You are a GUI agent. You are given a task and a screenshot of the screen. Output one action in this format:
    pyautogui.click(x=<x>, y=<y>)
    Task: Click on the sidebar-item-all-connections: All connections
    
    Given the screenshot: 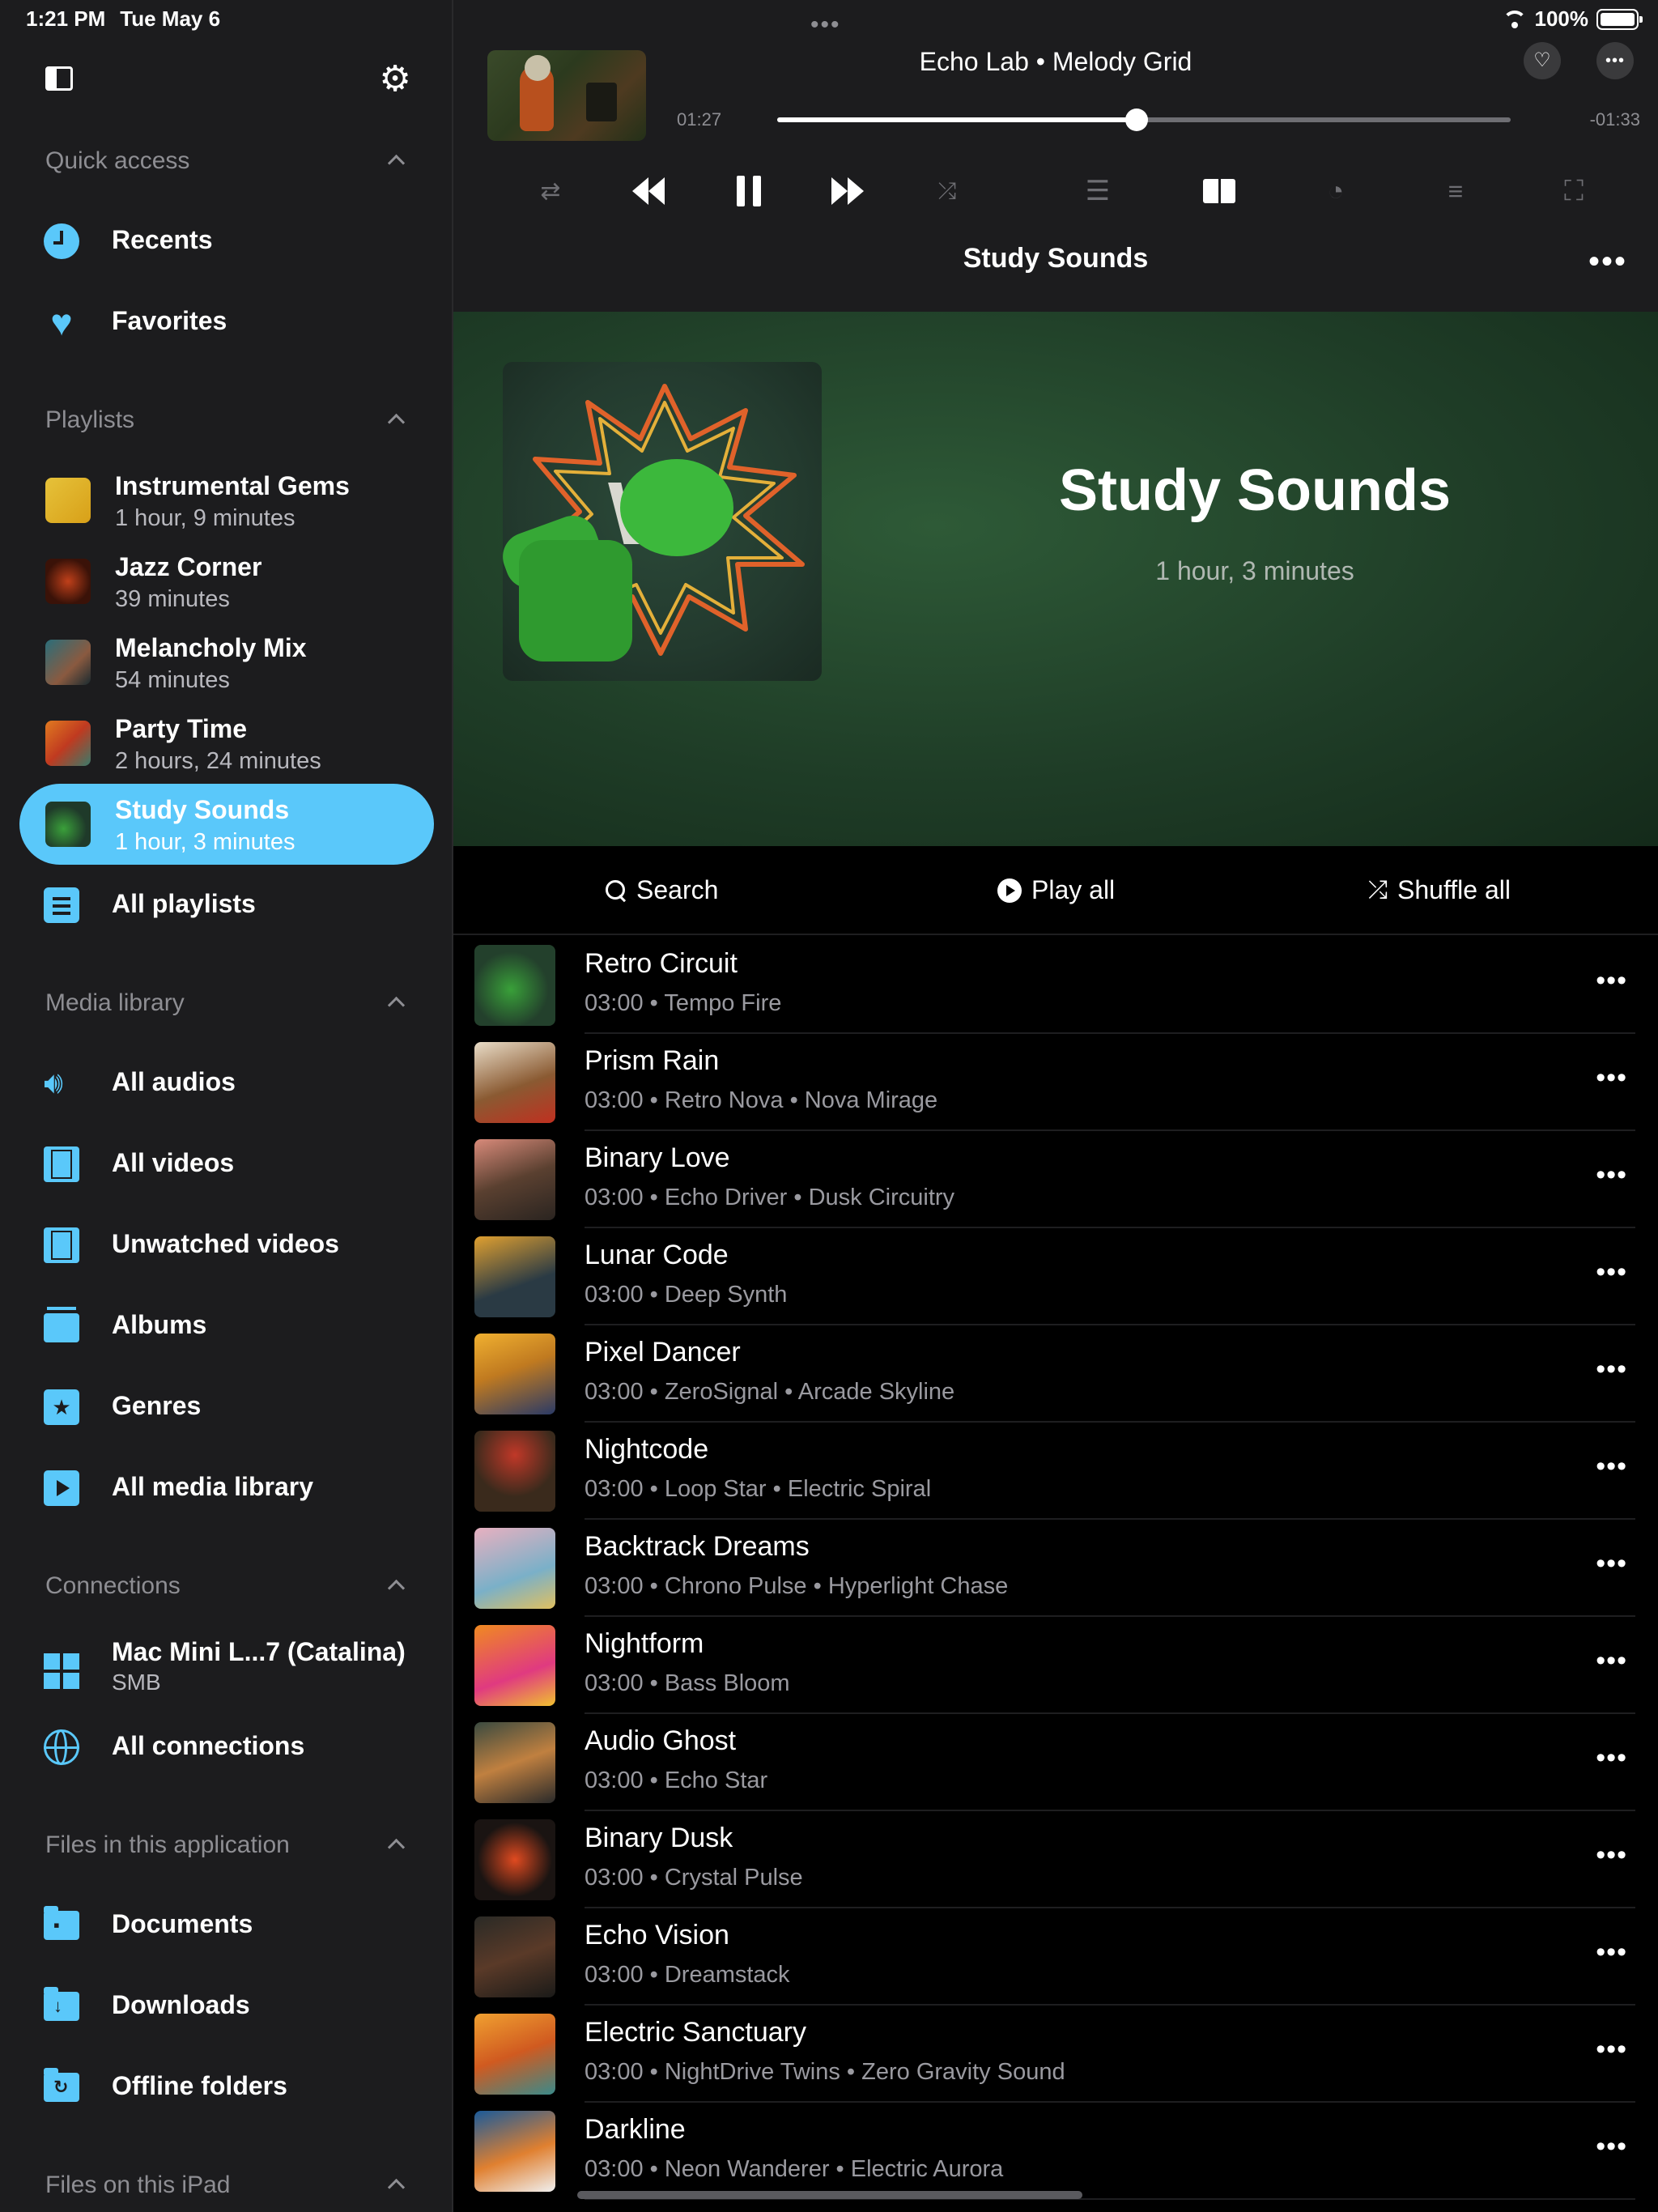 What is the action you would take?
    pyautogui.click(x=226, y=1747)
    